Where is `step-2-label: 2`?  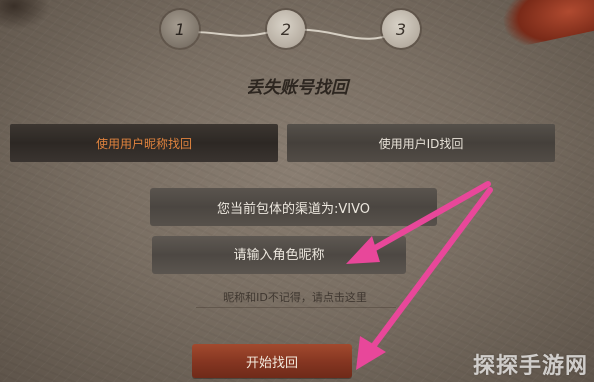
step-2-label: 2 is located at coordinates (286, 29).